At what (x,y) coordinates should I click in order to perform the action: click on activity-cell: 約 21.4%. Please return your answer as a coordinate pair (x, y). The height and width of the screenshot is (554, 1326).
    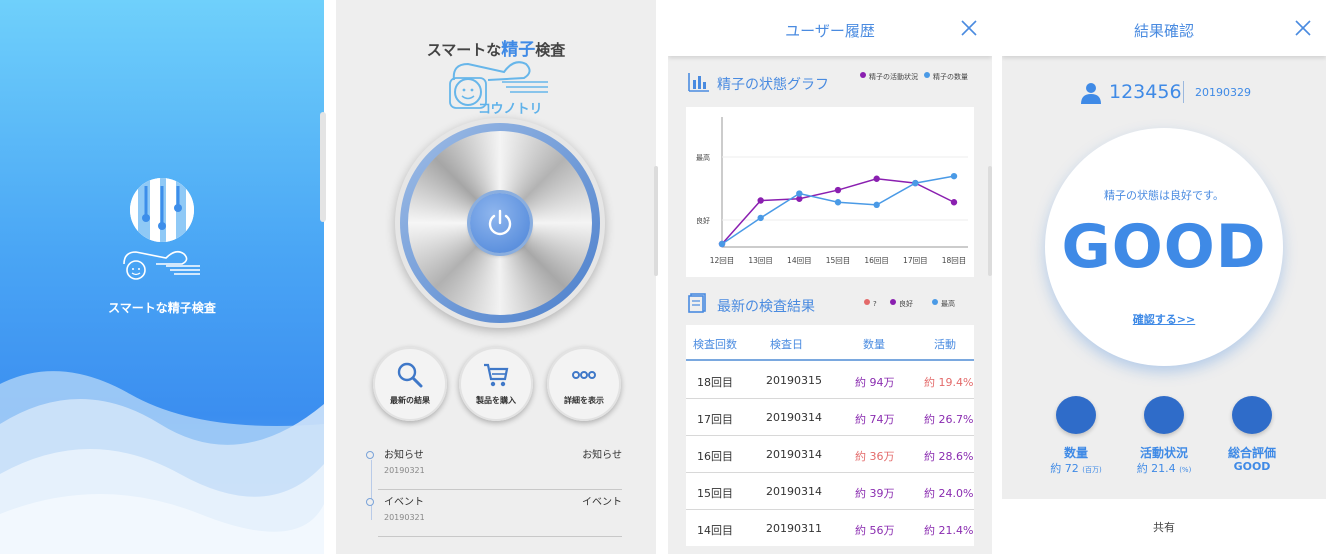
    Looking at the image, I should click on (949, 530).